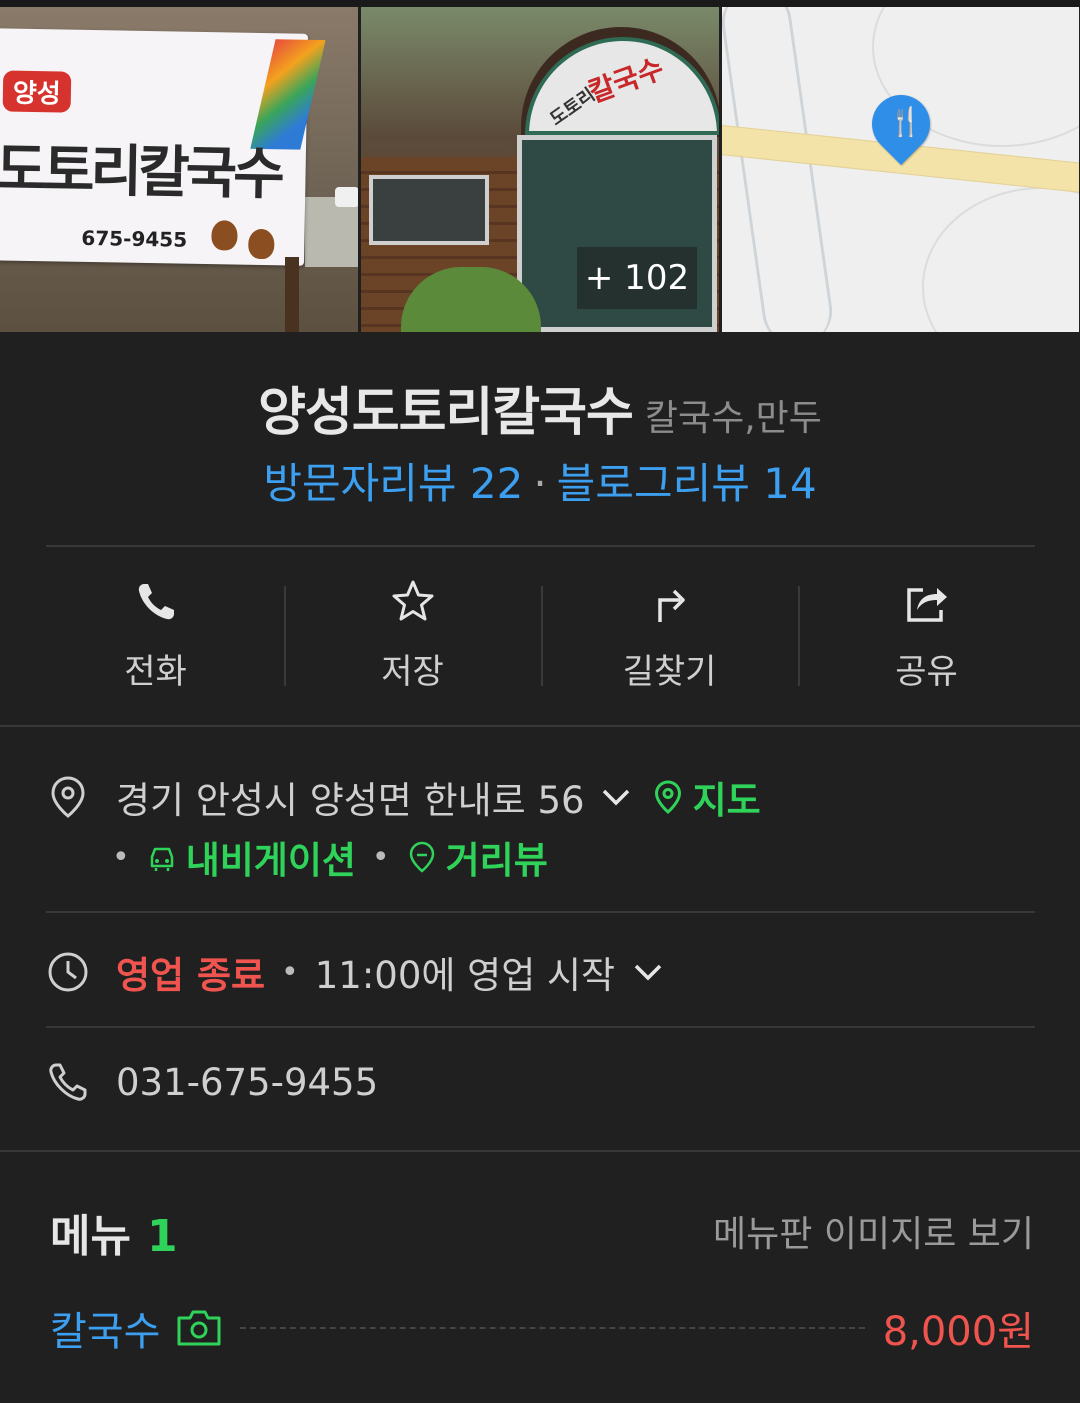 Image resolution: width=1080 pixels, height=1403 pixels. Describe the element at coordinates (271, 857) in the screenshot. I see `navigation-link: 내비게이션` at that location.